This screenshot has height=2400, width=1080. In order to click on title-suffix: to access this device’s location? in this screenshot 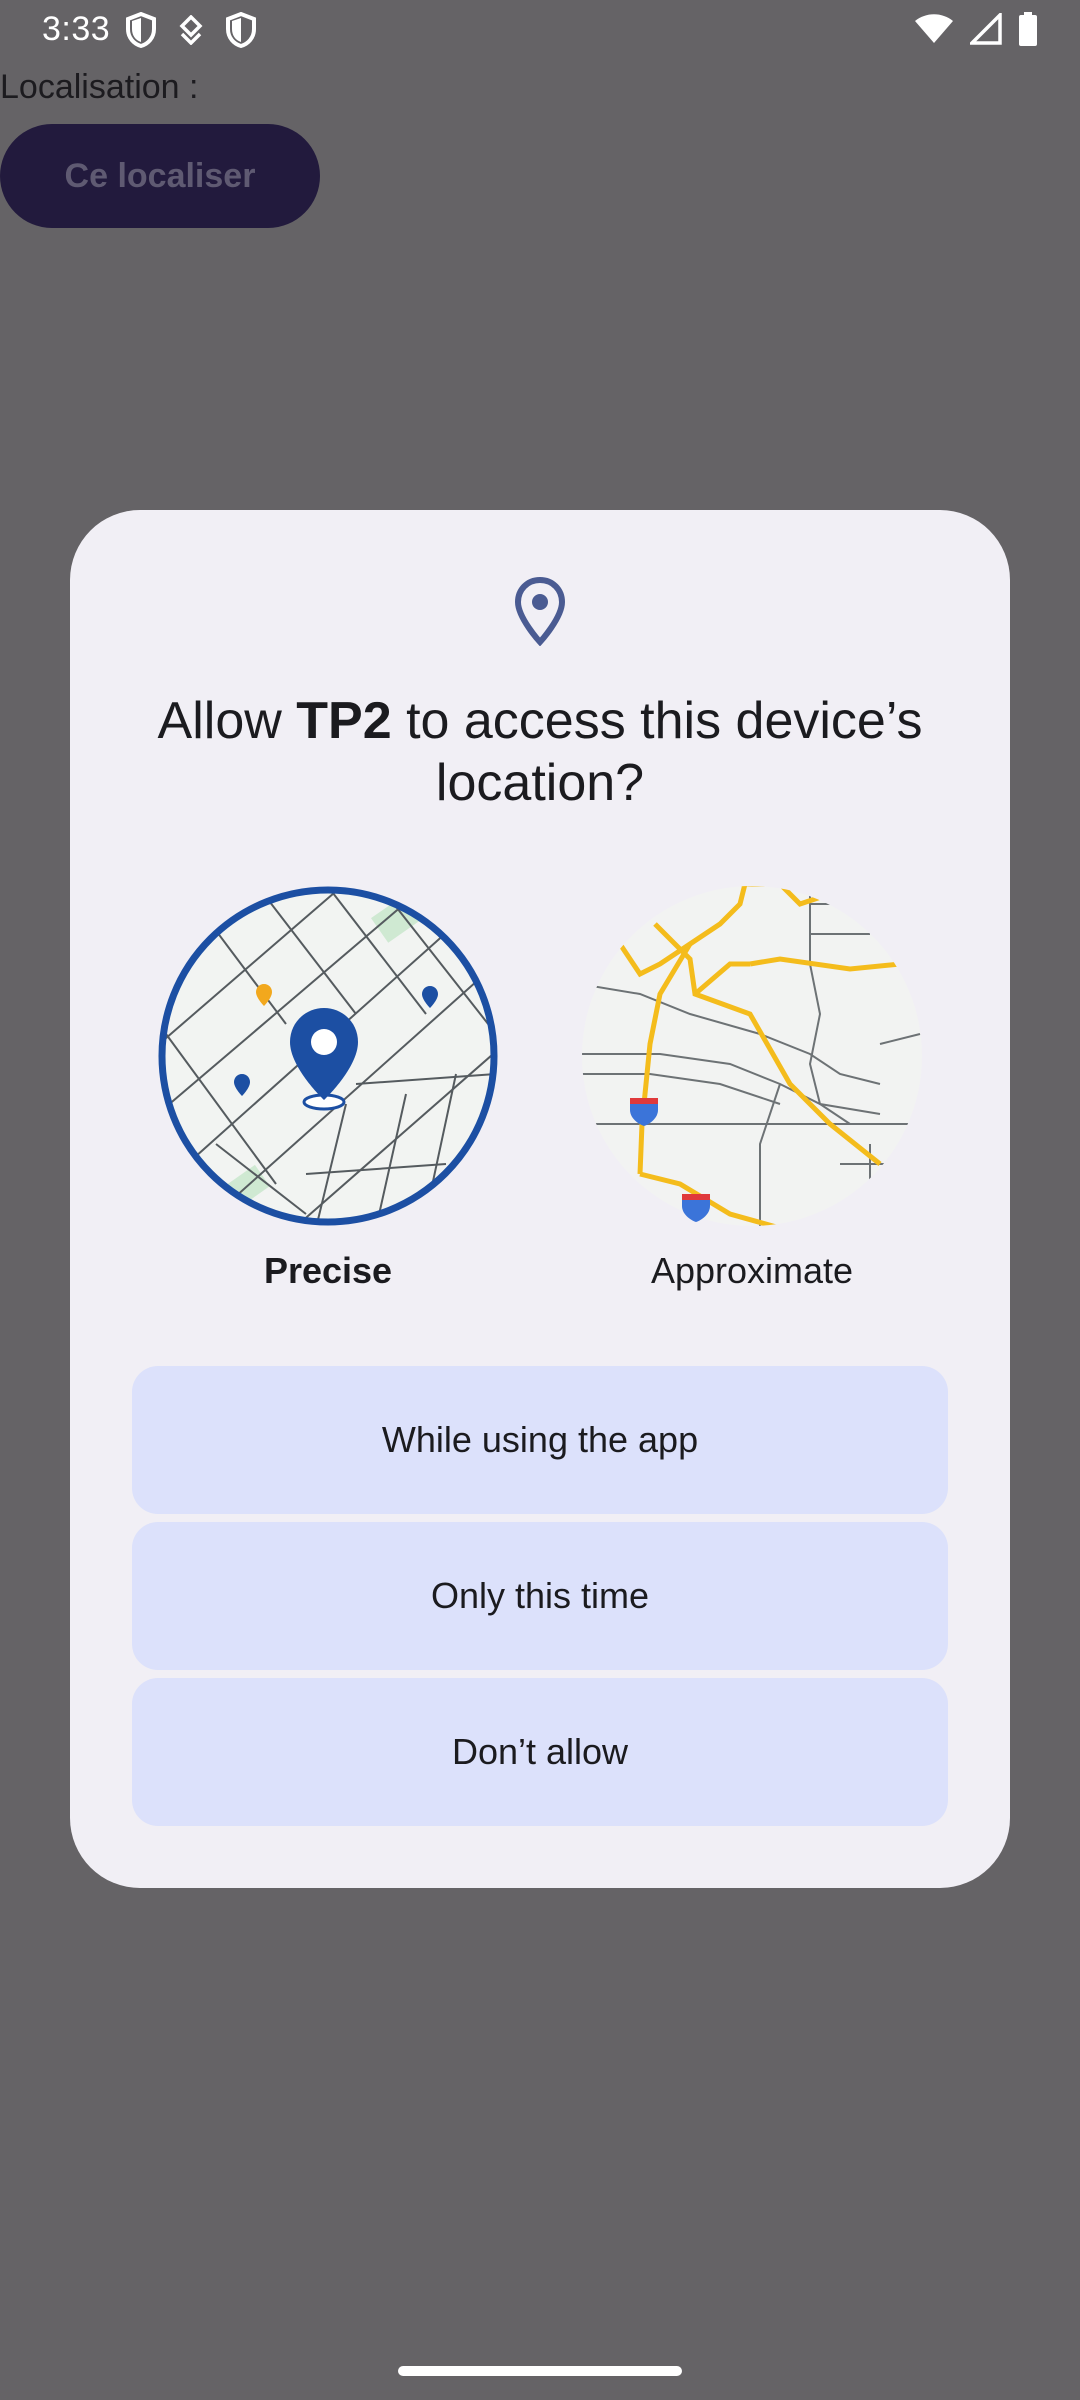, I will do `click(657, 752)`.